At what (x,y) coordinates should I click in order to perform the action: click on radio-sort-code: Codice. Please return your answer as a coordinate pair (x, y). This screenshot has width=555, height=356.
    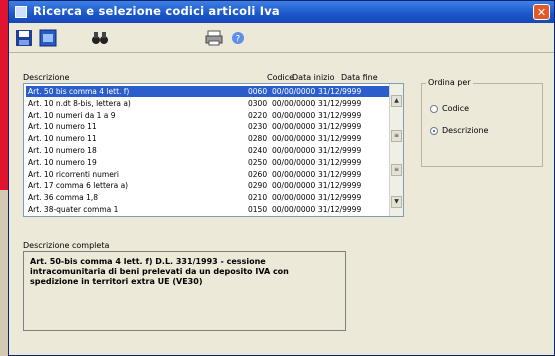
    Looking at the image, I should click on (449, 108).